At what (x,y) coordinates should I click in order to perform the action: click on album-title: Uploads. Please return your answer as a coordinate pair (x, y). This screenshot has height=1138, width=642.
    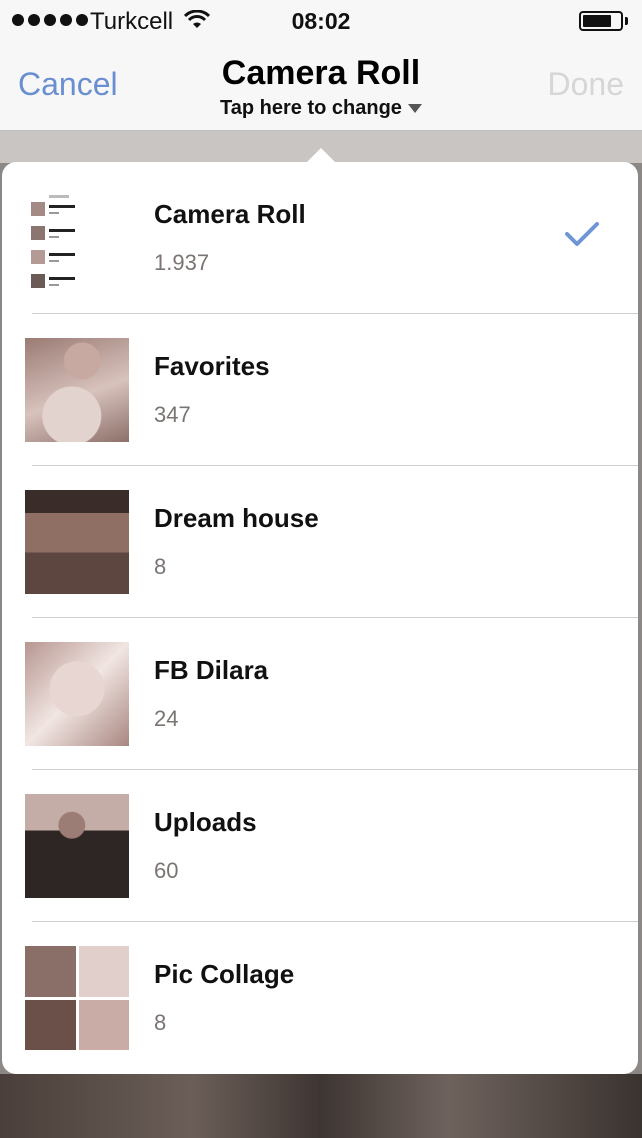
    Looking at the image, I should click on (205, 822).